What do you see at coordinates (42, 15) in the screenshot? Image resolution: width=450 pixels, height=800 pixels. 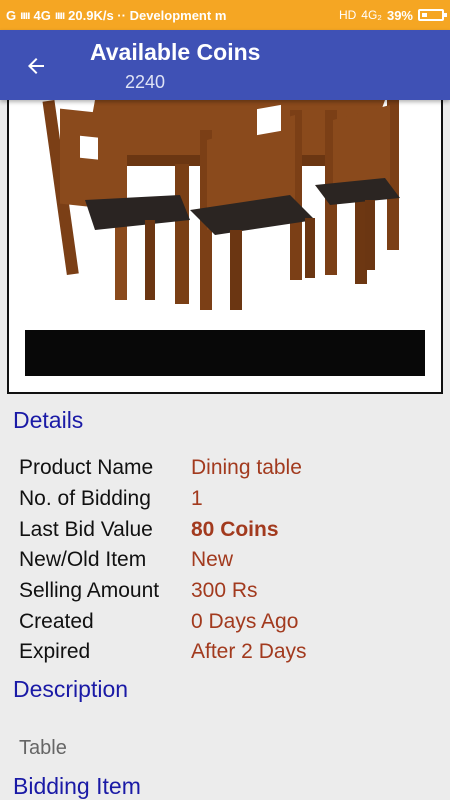 I see `network-type: 4G` at bounding box center [42, 15].